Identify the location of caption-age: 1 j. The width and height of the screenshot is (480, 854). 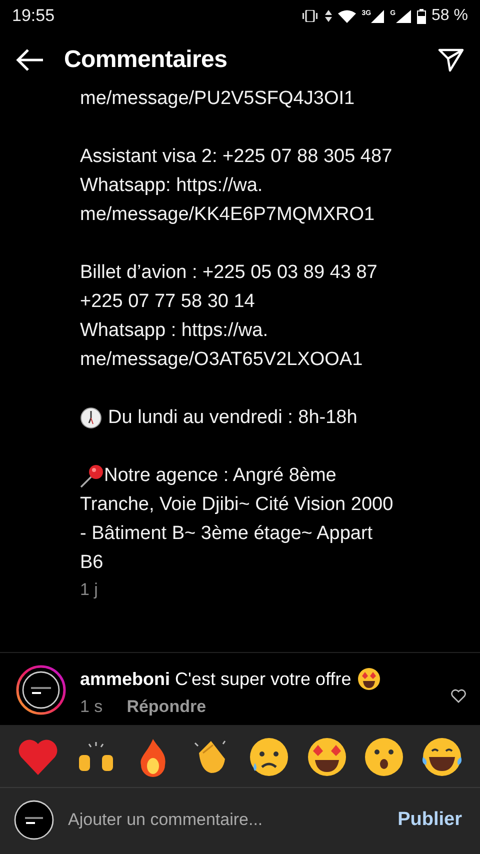
(89, 590).